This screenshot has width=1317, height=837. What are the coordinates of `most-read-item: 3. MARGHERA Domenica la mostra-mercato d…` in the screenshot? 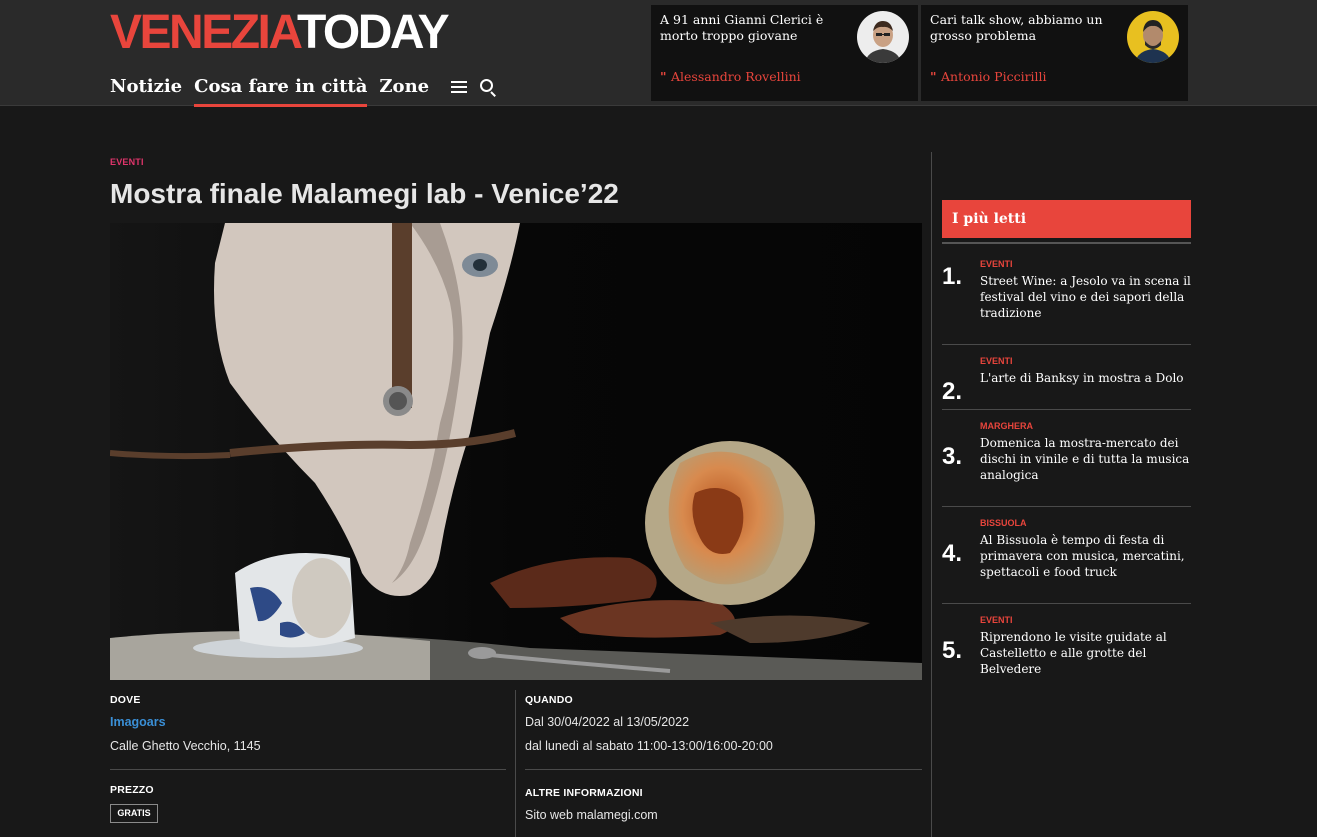 It's located at (1066, 464).